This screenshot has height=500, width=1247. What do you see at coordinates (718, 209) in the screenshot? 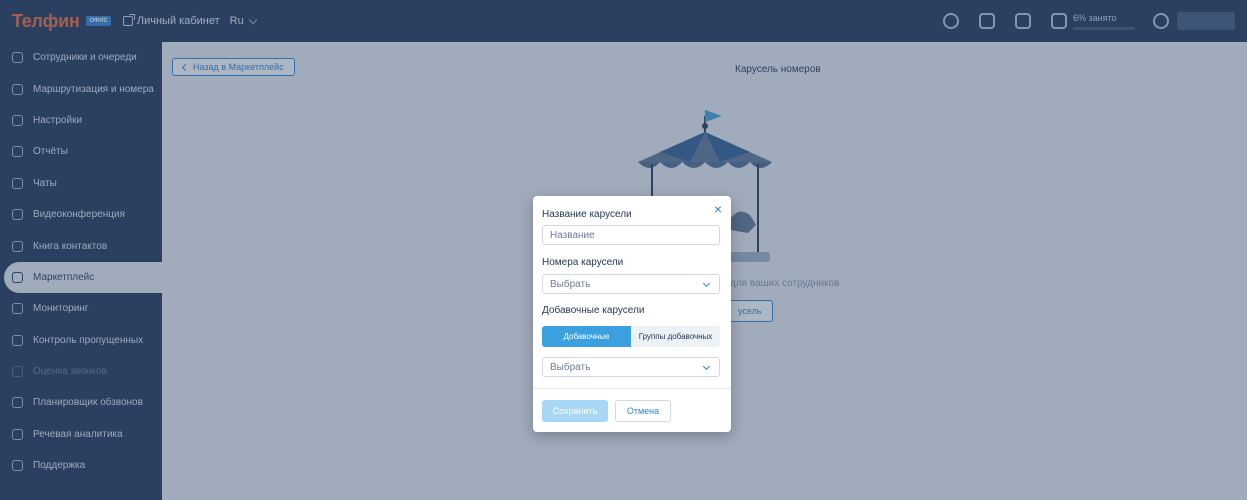
I see `close-icon: ×` at bounding box center [718, 209].